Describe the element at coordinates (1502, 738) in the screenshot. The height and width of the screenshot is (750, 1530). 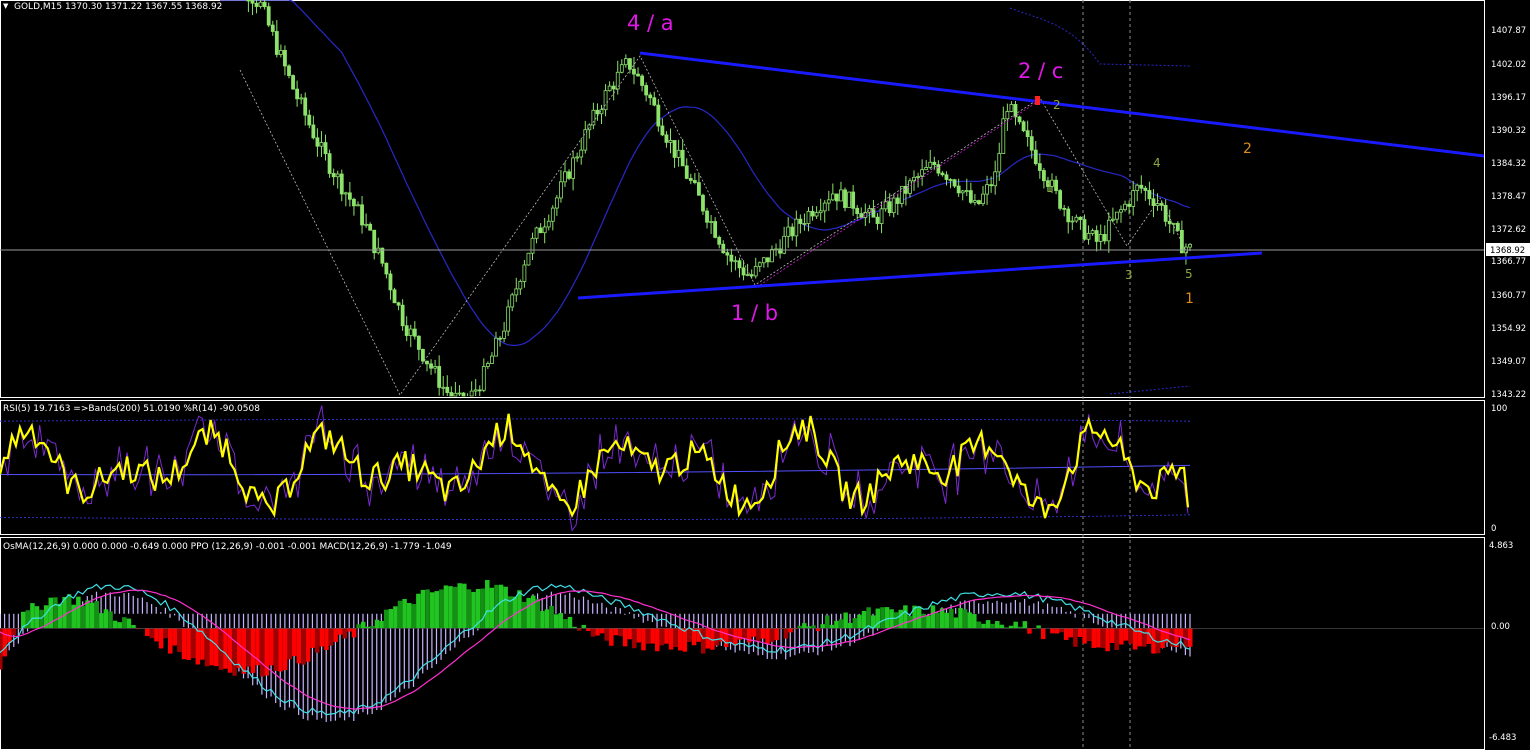
I see `macd-scale-bottom: -6.483` at that location.